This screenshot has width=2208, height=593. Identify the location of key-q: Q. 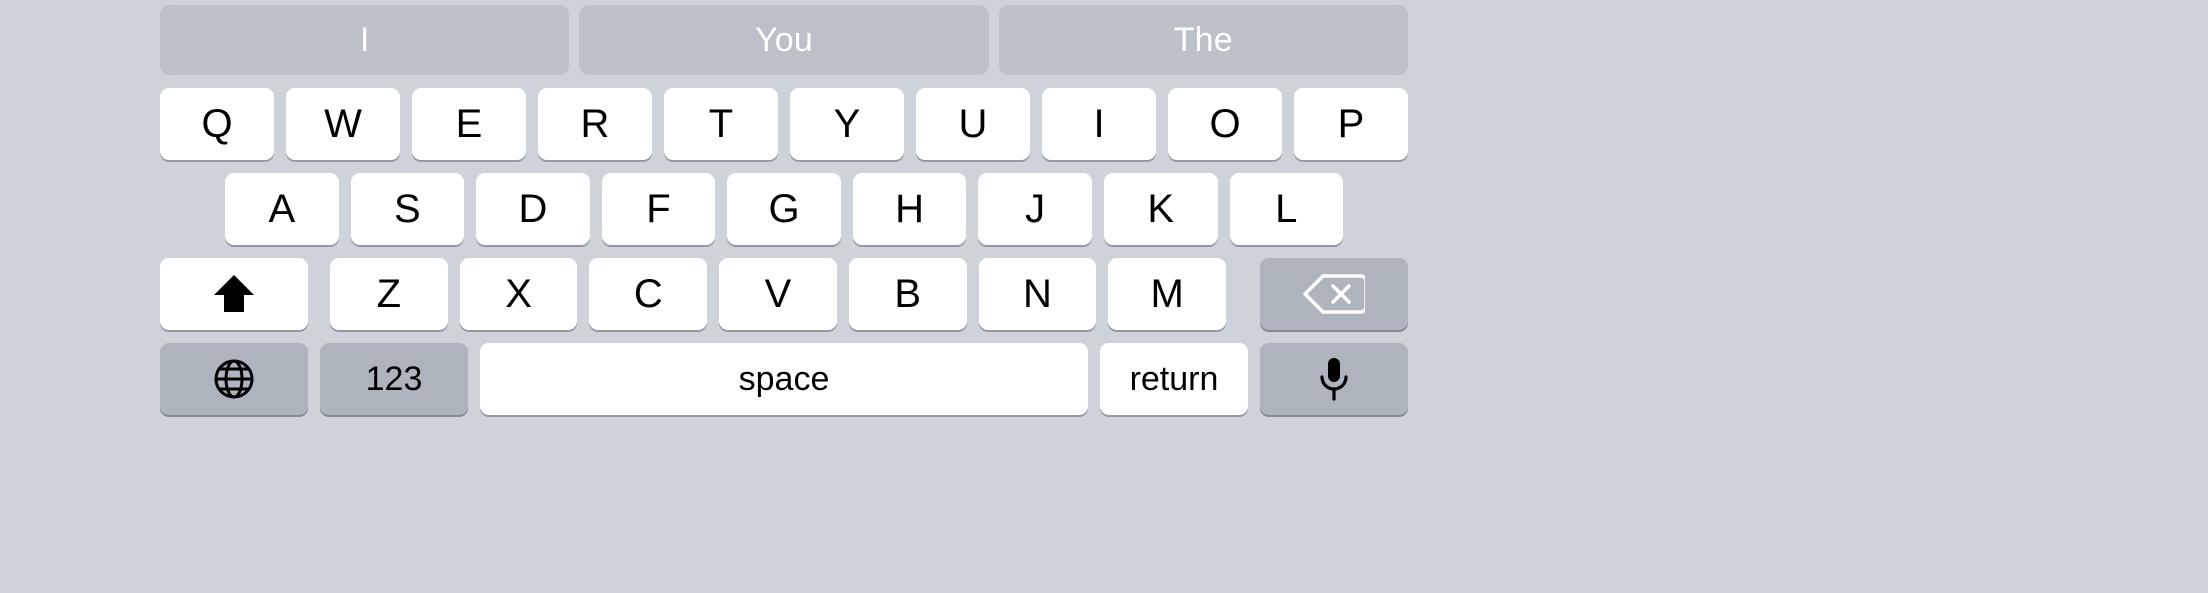
(217, 124).